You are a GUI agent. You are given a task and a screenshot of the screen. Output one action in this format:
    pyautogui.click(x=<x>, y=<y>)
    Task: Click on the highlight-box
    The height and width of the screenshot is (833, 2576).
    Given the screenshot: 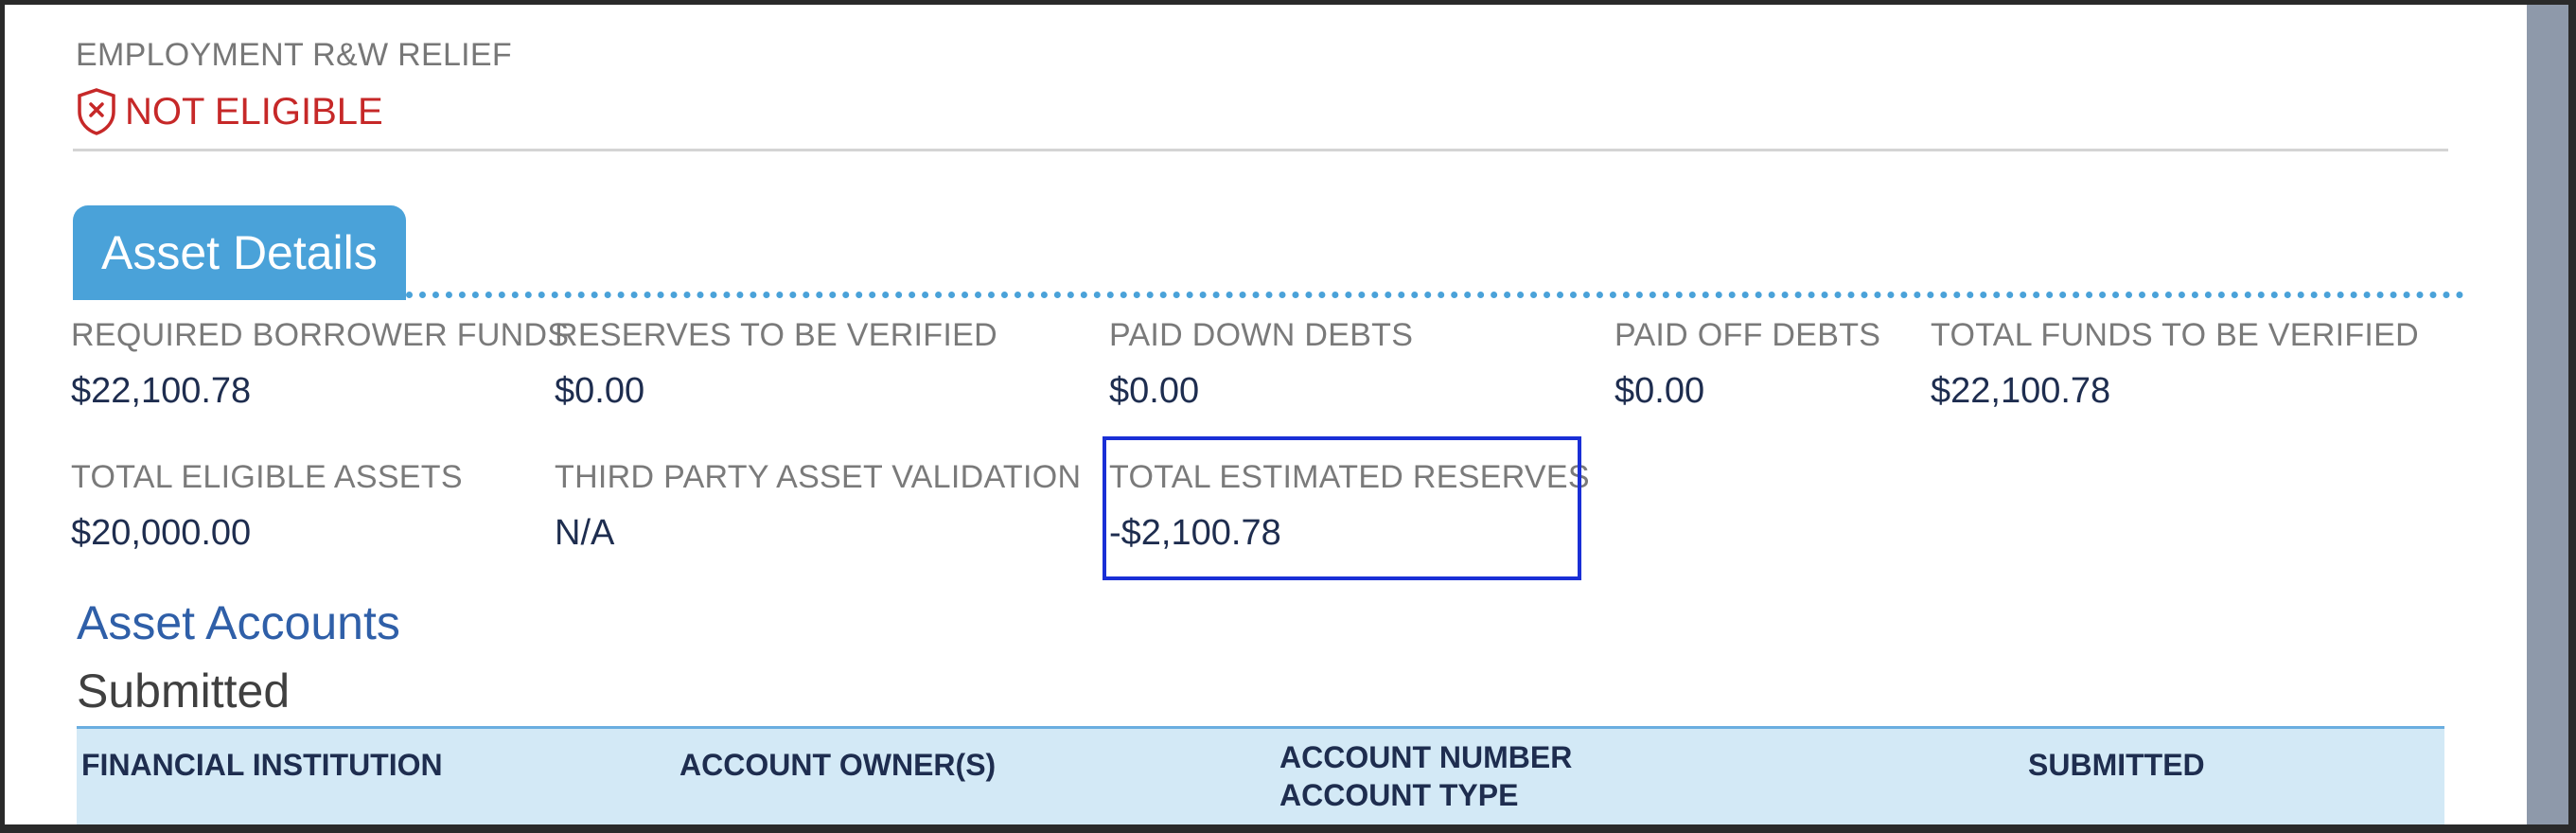 What is the action you would take?
    pyautogui.click(x=1342, y=508)
    